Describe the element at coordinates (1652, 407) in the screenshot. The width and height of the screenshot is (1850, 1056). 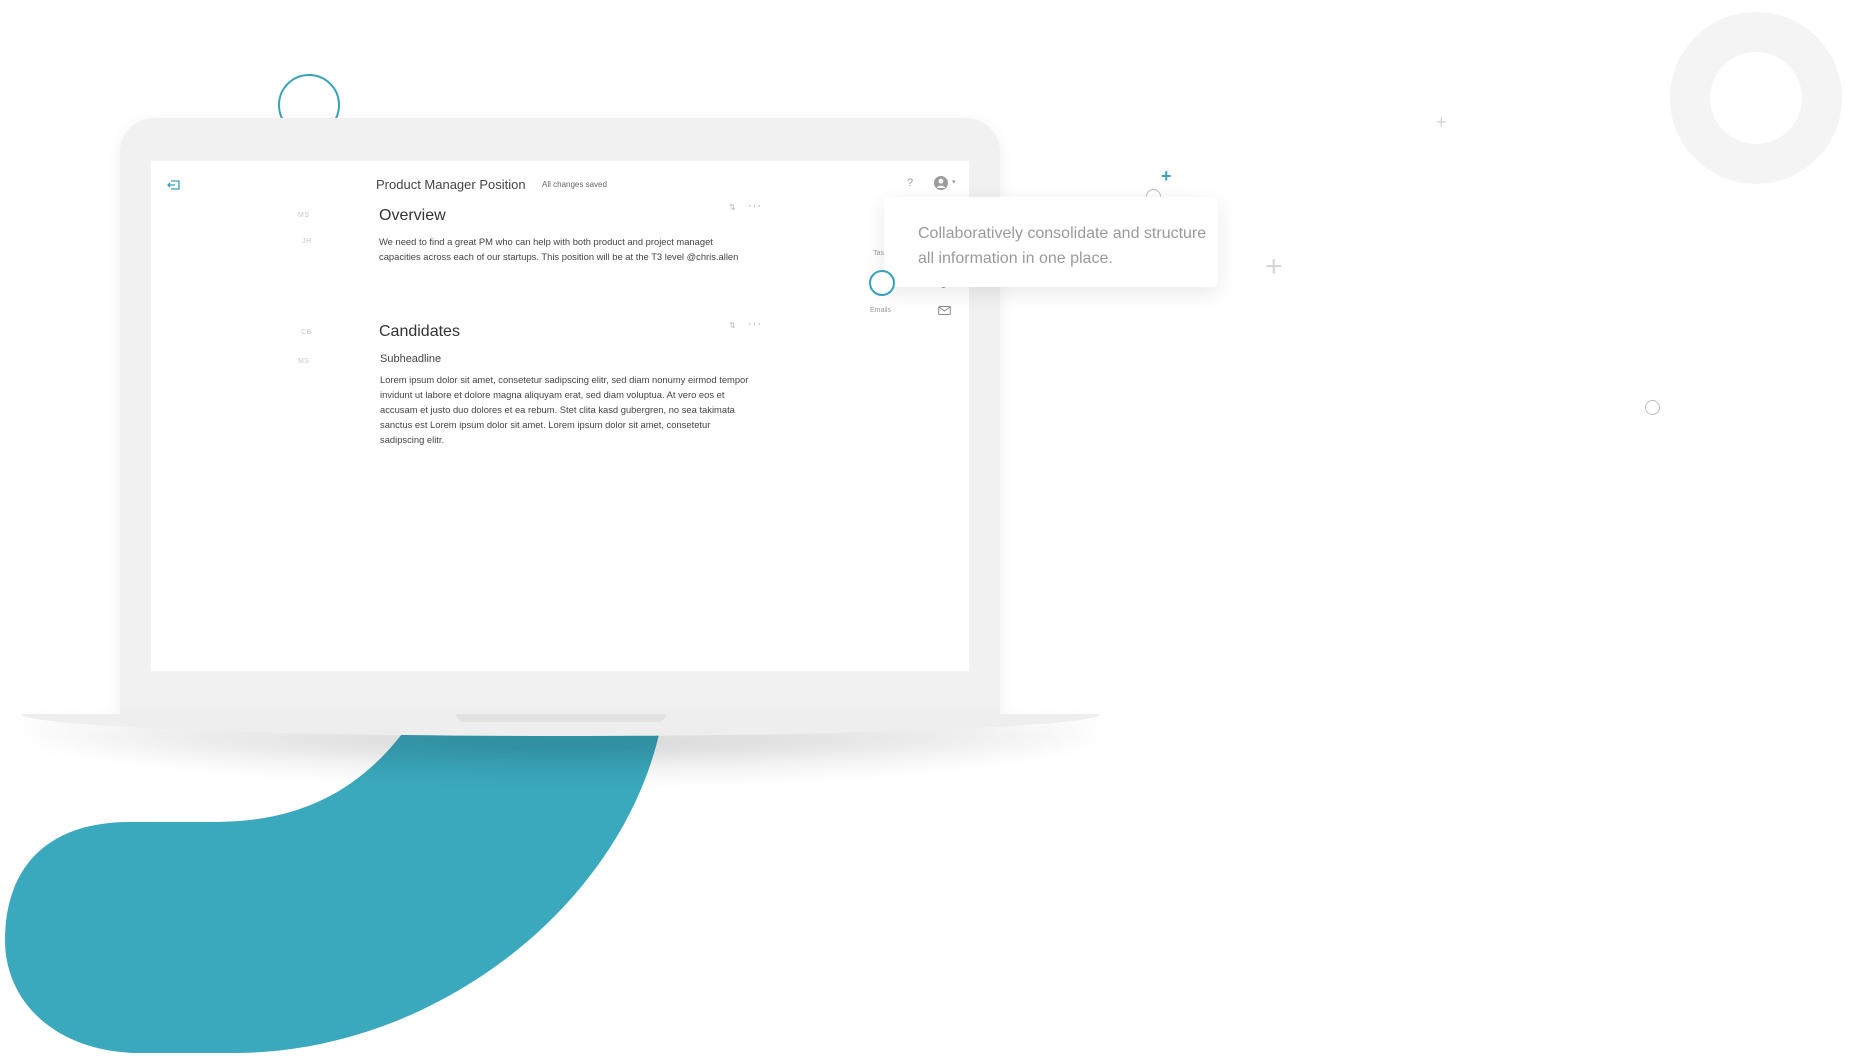
I see `decorative-circle` at that location.